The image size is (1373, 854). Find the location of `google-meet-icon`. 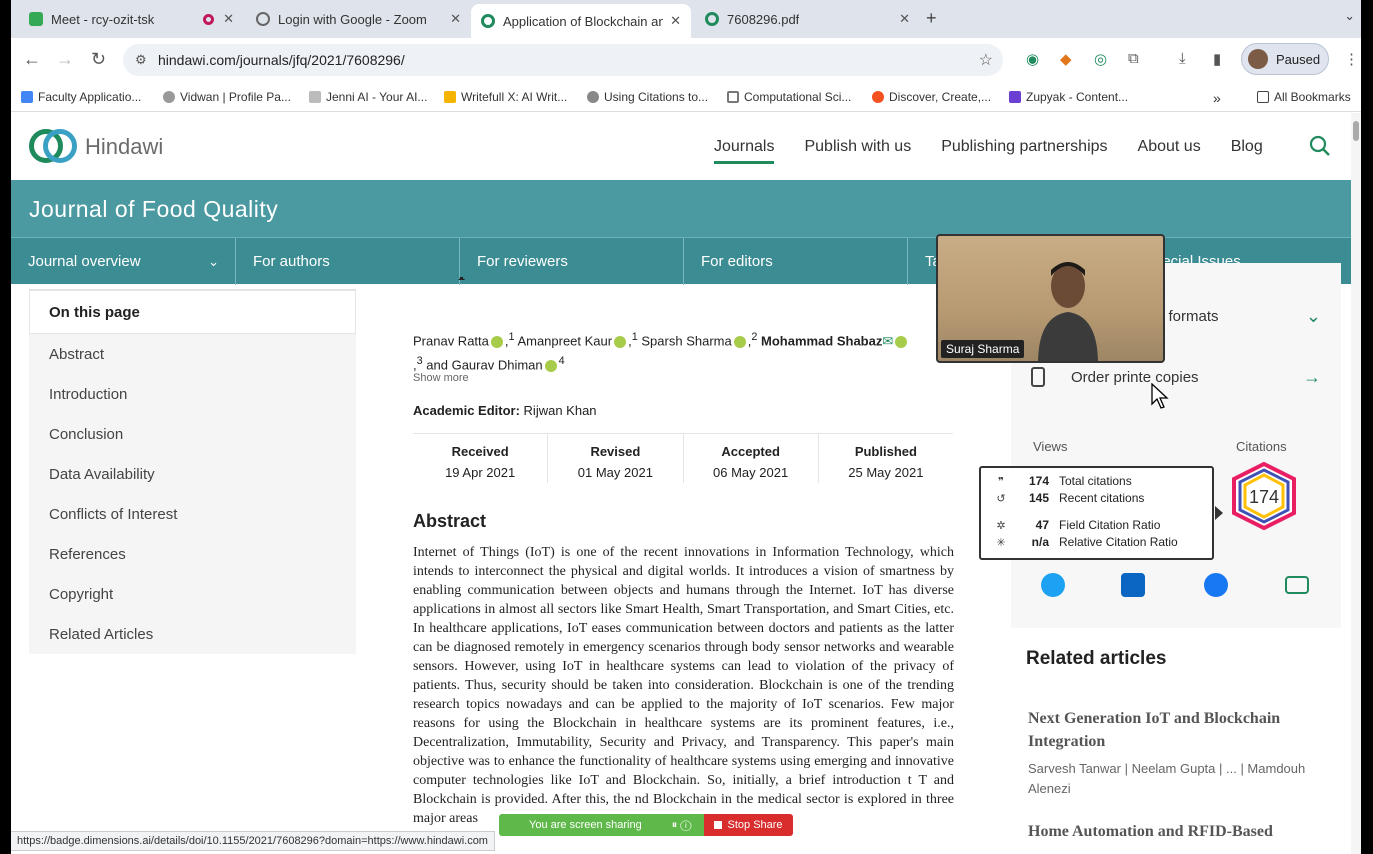

google-meet-icon is located at coordinates (36, 19).